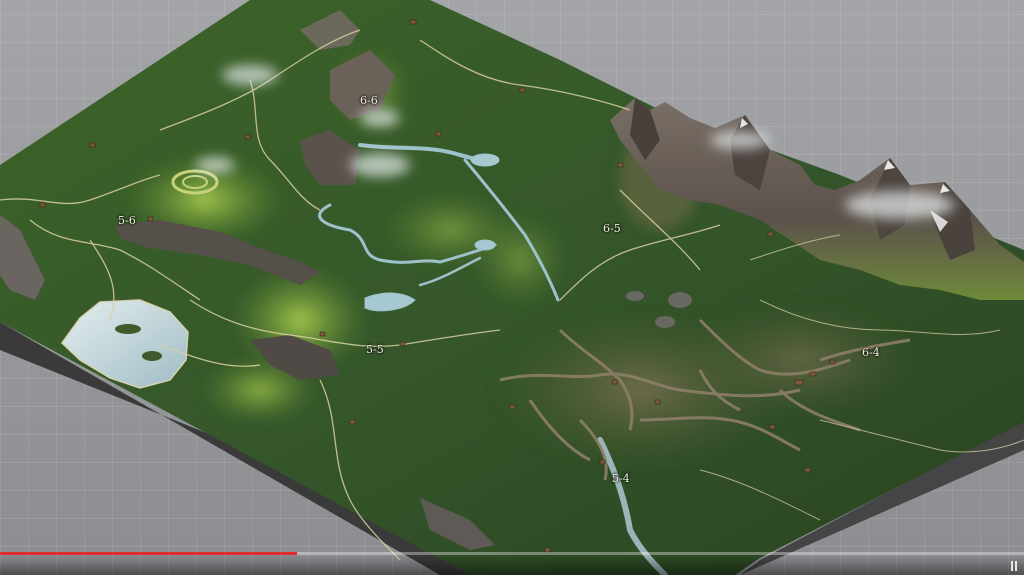 Image resolution: width=1024 pixels, height=575 pixels. I want to click on region-label-5-6: 5-6, so click(127, 220).